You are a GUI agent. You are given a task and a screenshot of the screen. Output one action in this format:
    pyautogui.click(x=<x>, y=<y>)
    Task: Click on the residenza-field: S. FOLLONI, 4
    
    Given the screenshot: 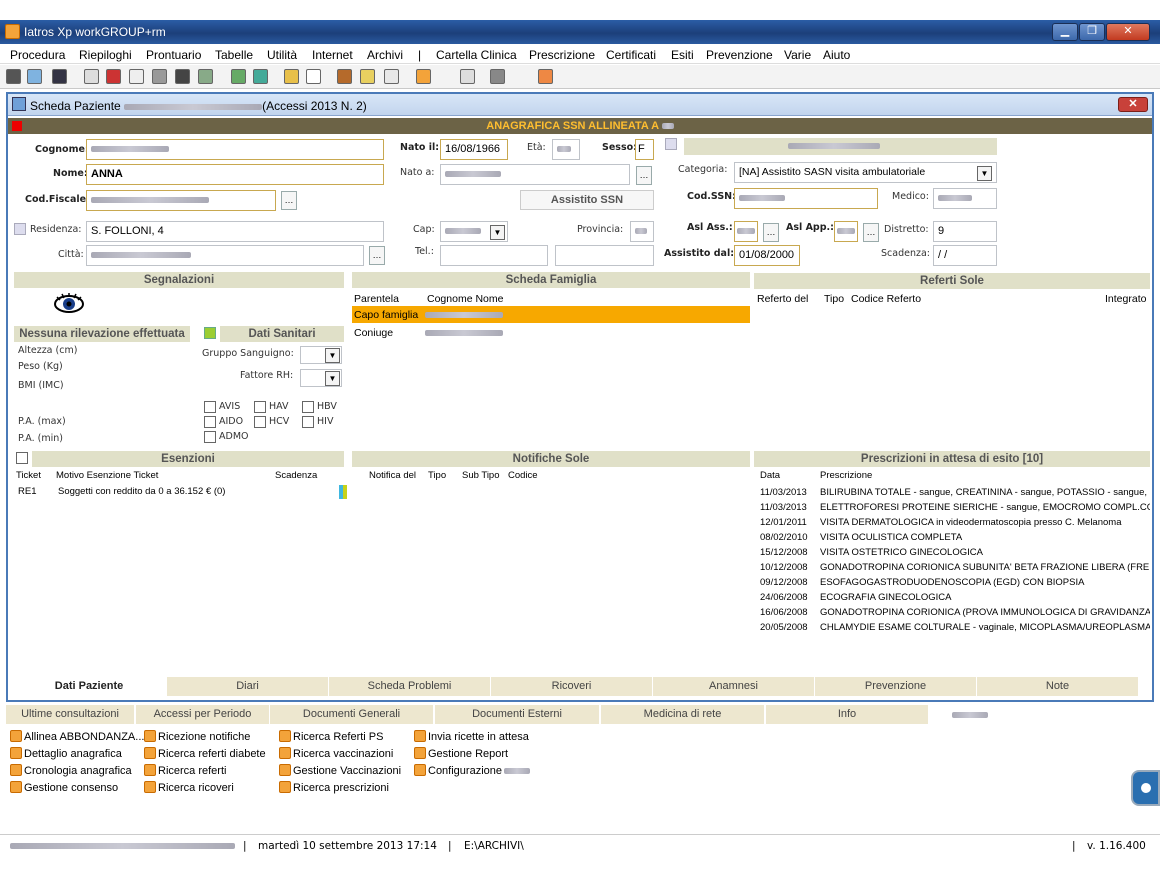 What is the action you would take?
    pyautogui.click(x=235, y=231)
    